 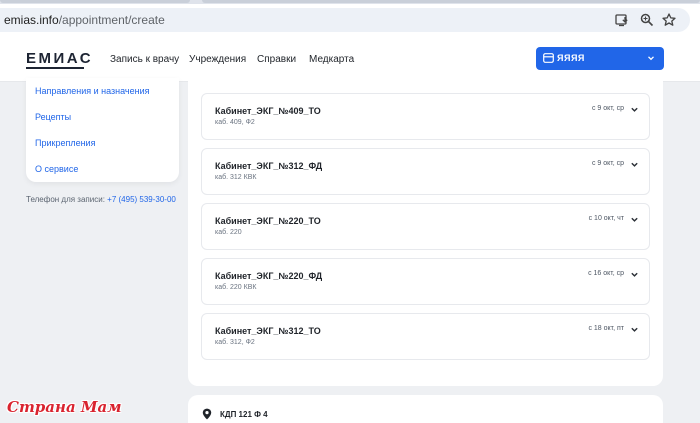 I want to click on nav-certificates: Справки, so click(x=276, y=59).